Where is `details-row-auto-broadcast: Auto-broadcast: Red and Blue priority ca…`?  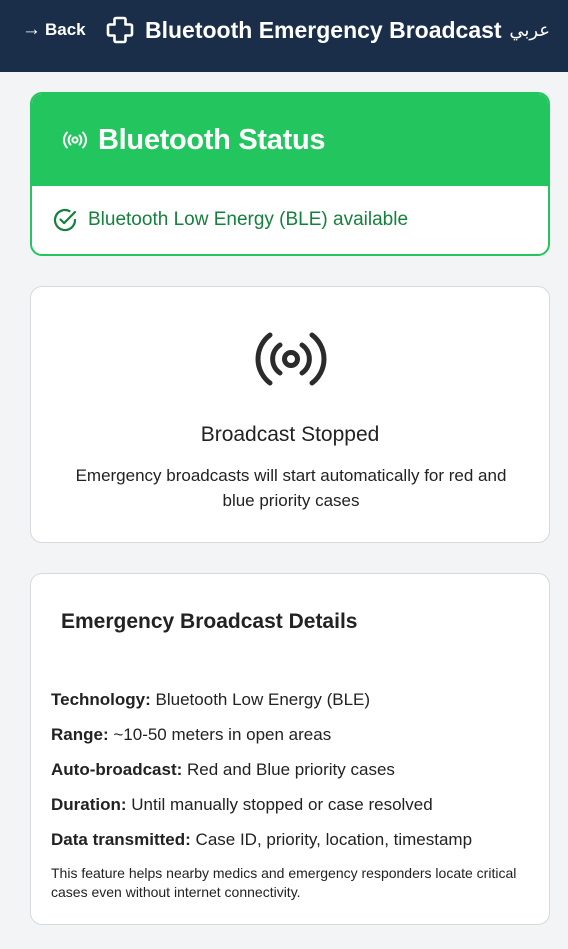
details-row-auto-broadcast: Auto-broadcast: Red and Blue priority ca… is located at coordinates (291, 776).